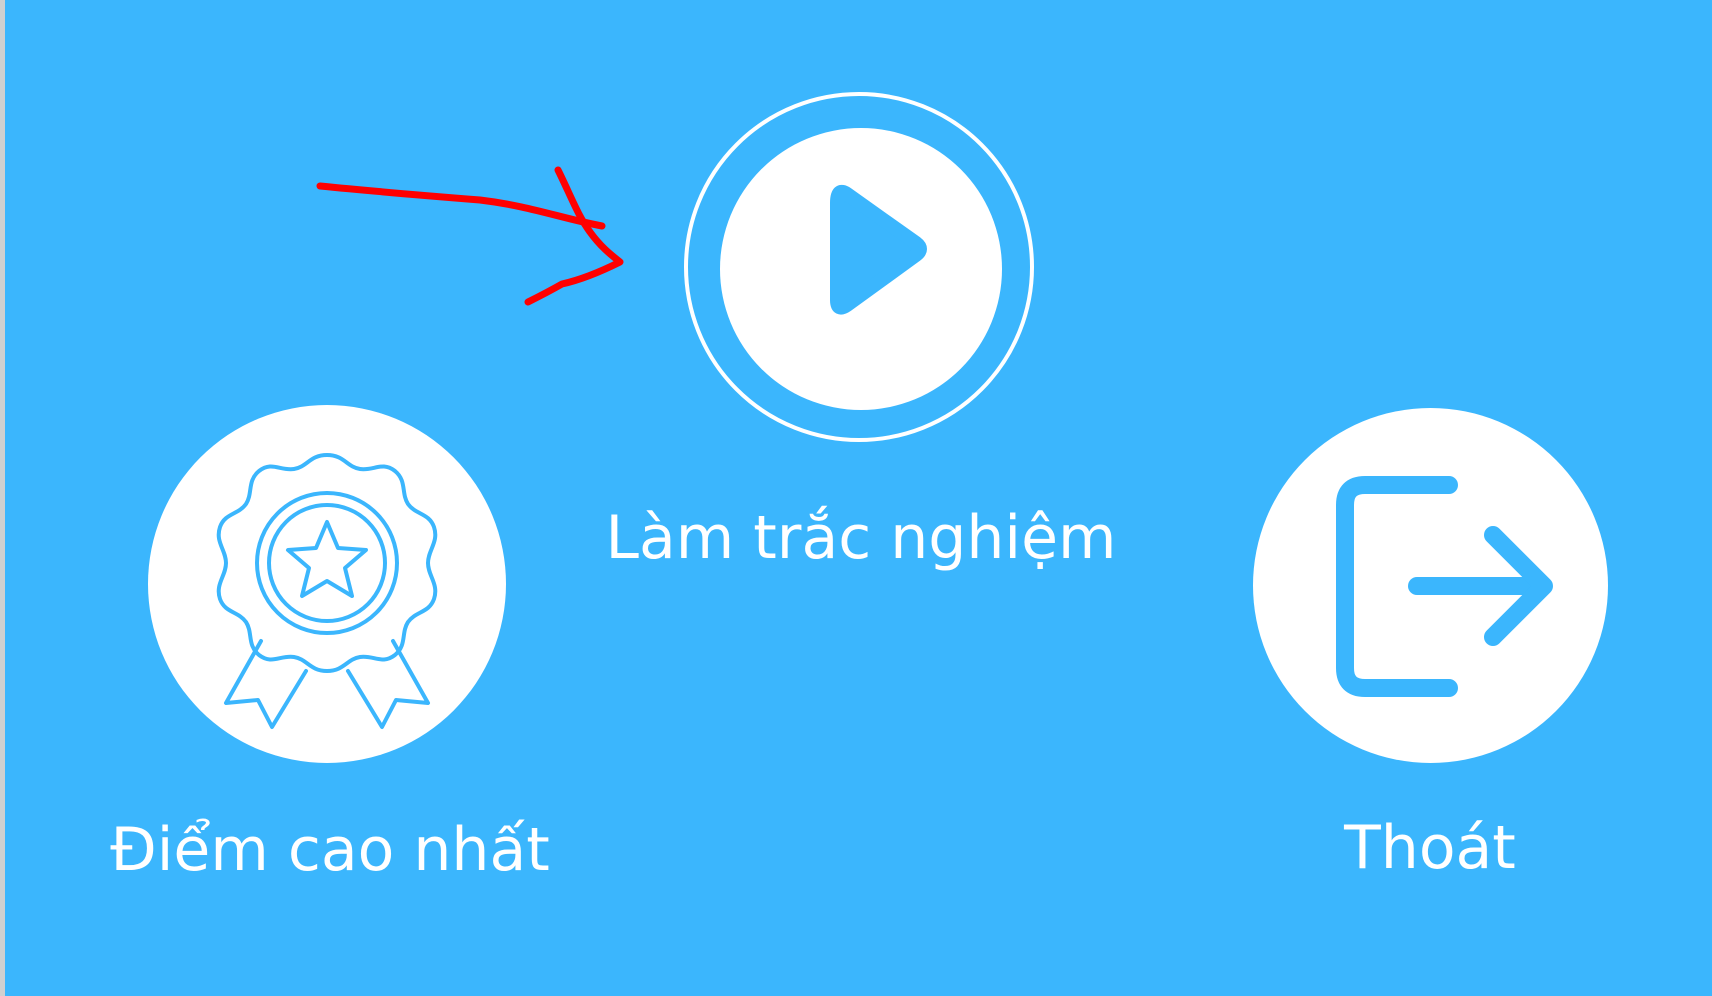 The image size is (1712, 996). What do you see at coordinates (861, 538) in the screenshot?
I see `start-quiz-label: Làm trắc nghiệm` at bounding box center [861, 538].